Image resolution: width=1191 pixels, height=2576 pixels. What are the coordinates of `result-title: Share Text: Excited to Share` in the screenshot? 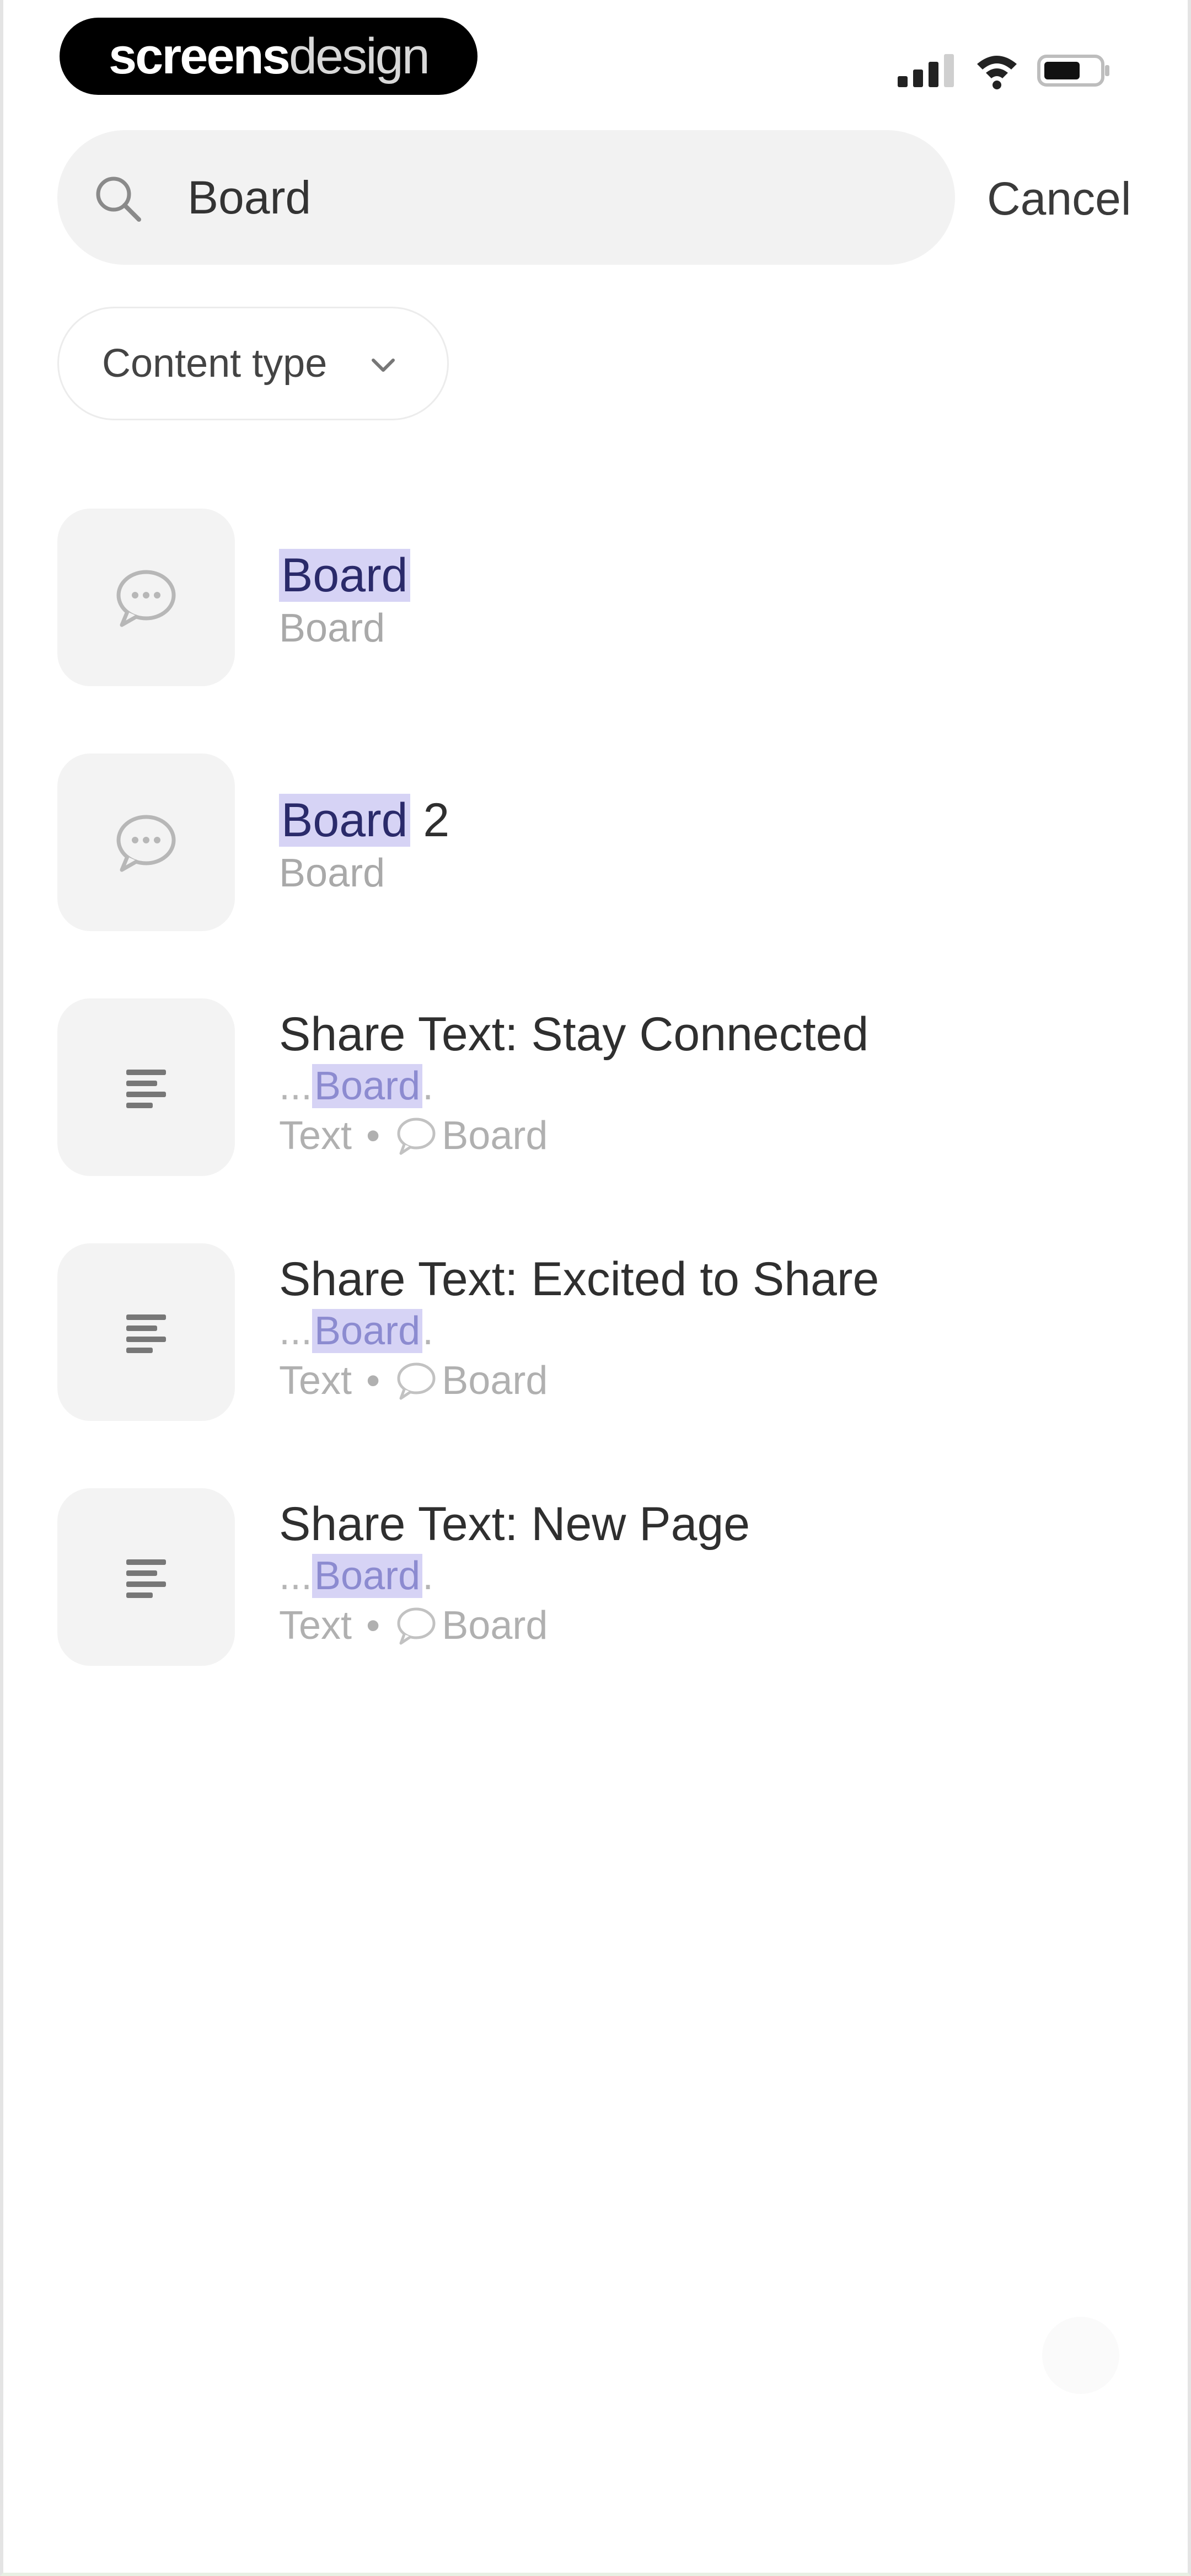 It's located at (579, 1279).